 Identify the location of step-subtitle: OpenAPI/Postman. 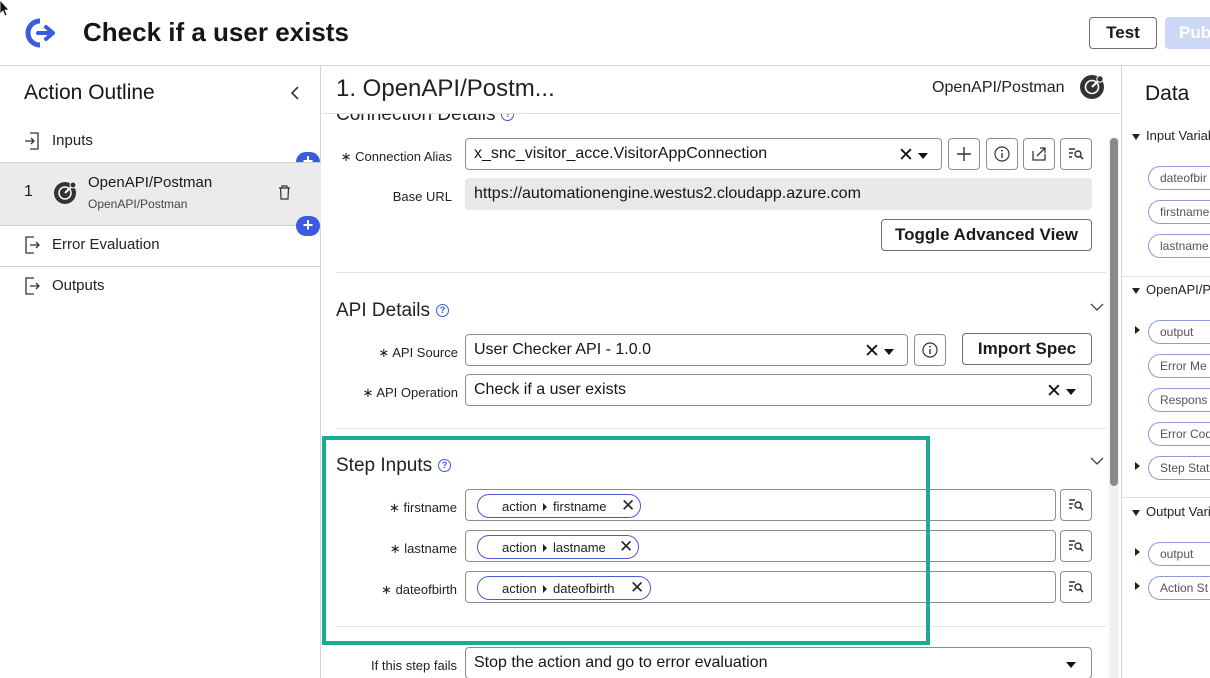
(138, 204).